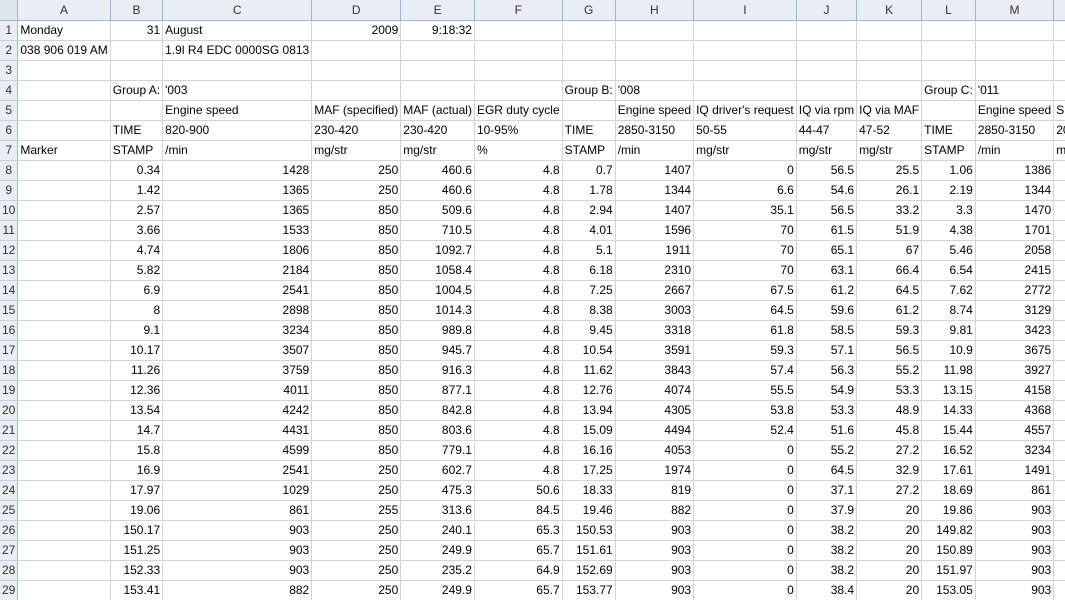 The height and width of the screenshot is (600, 1065). I want to click on cell-b6: TIME, so click(137, 130).